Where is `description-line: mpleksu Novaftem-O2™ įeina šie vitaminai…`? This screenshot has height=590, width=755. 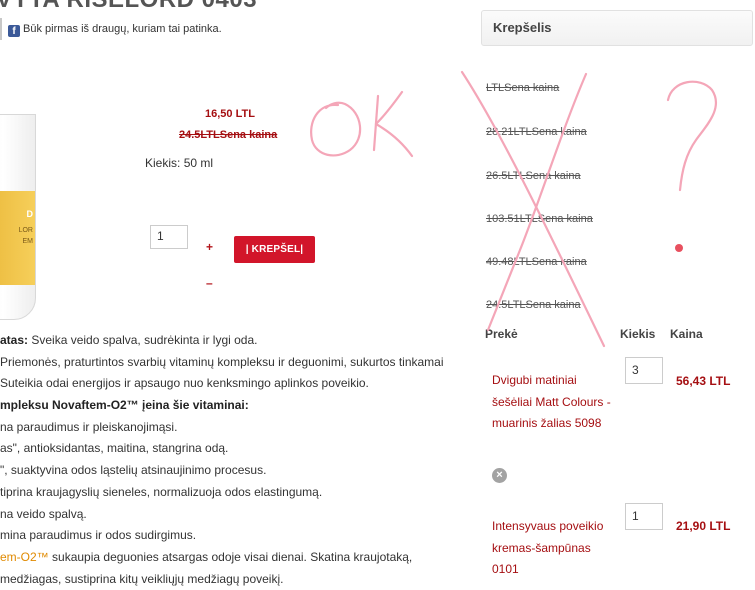
description-line: mpleksu Novaftem-O2™ įeina šie vitaminai… is located at coordinates (124, 405).